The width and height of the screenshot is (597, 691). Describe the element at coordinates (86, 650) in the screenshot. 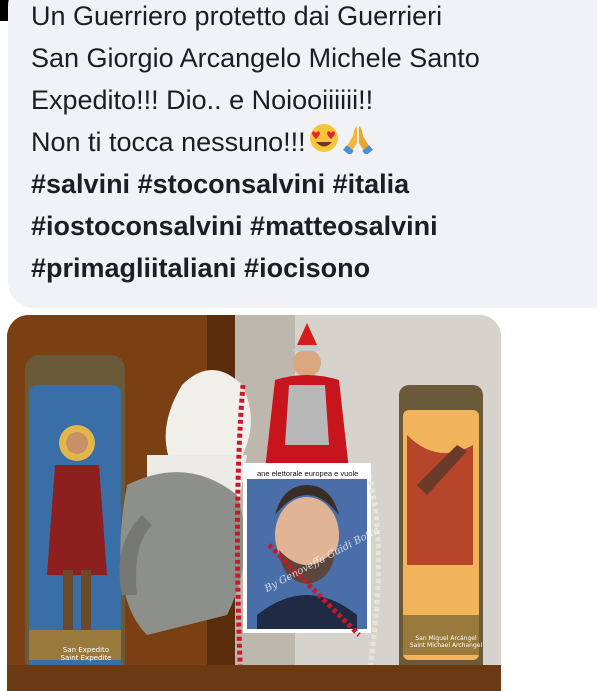

I see `left-candle-caption-1: San Expedito` at that location.